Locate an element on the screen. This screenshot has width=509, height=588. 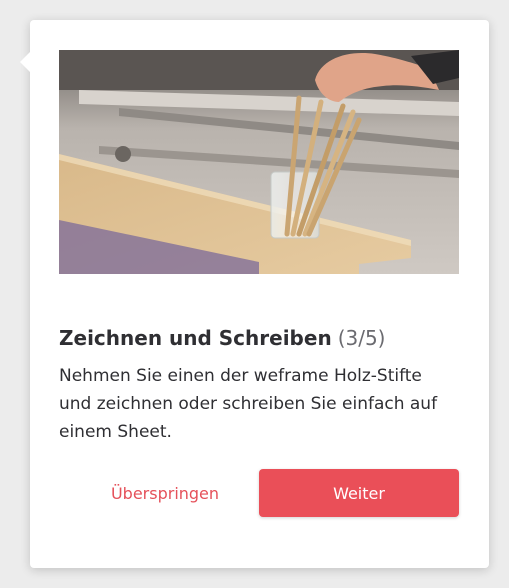
skip-button: Überspringen is located at coordinates (165, 493).